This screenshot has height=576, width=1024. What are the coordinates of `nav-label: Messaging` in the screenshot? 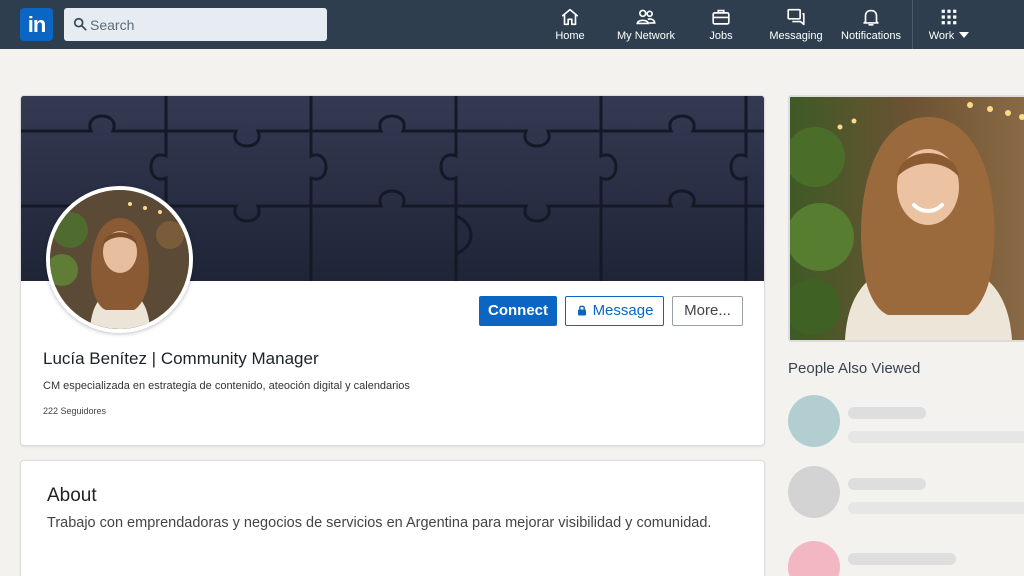 It's located at (796, 36).